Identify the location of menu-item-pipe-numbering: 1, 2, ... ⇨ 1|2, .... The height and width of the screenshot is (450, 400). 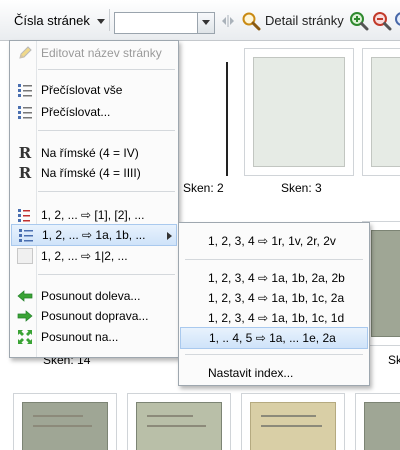
(94, 256).